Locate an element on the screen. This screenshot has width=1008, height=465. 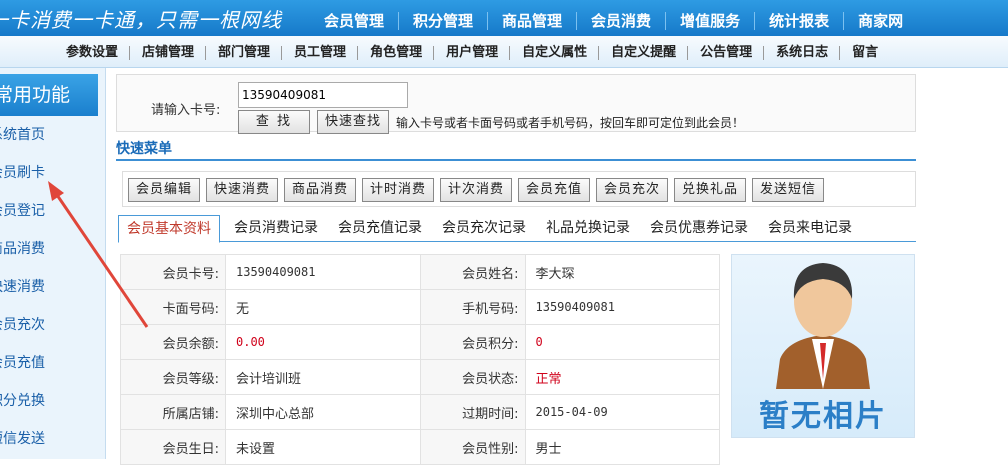
tab-call-records: 会员来电记录 is located at coordinates (810, 228).